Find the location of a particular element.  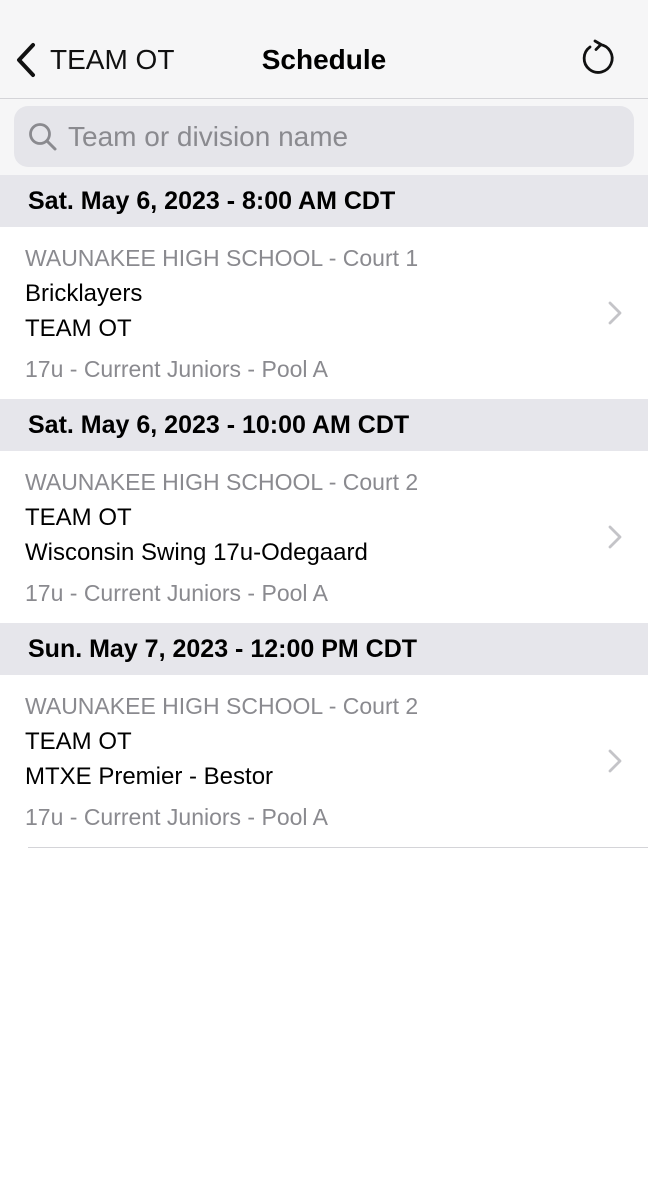

match-team-2: MTXE Premier - Bestor is located at coordinates (149, 776).